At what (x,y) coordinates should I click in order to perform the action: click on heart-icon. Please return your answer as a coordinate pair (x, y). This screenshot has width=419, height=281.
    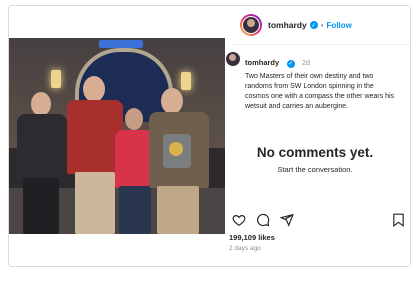
    Looking at the image, I should click on (239, 220).